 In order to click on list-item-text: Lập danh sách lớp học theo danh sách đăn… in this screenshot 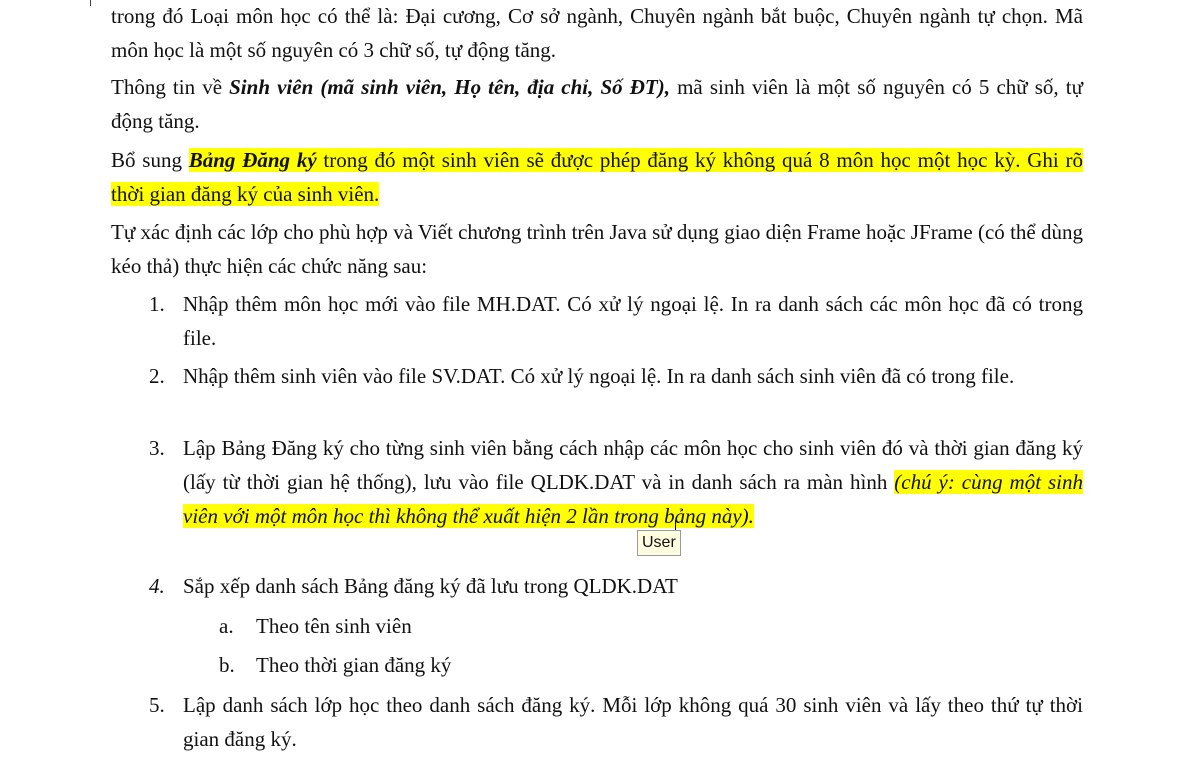, I will do `click(633, 722)`.